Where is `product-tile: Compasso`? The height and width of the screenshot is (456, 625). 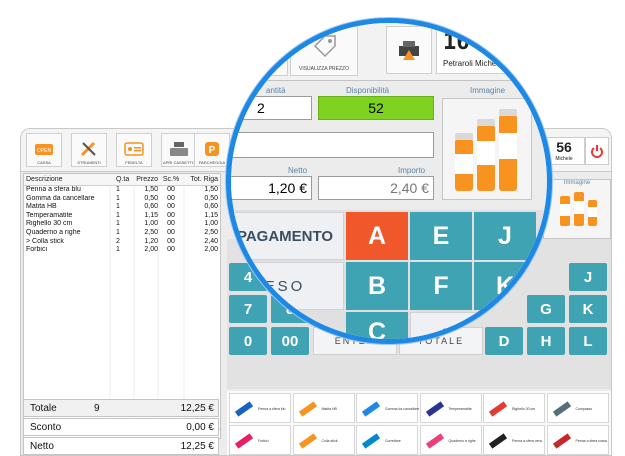
product-tile: Compasso is located at coordinates (577, 408).